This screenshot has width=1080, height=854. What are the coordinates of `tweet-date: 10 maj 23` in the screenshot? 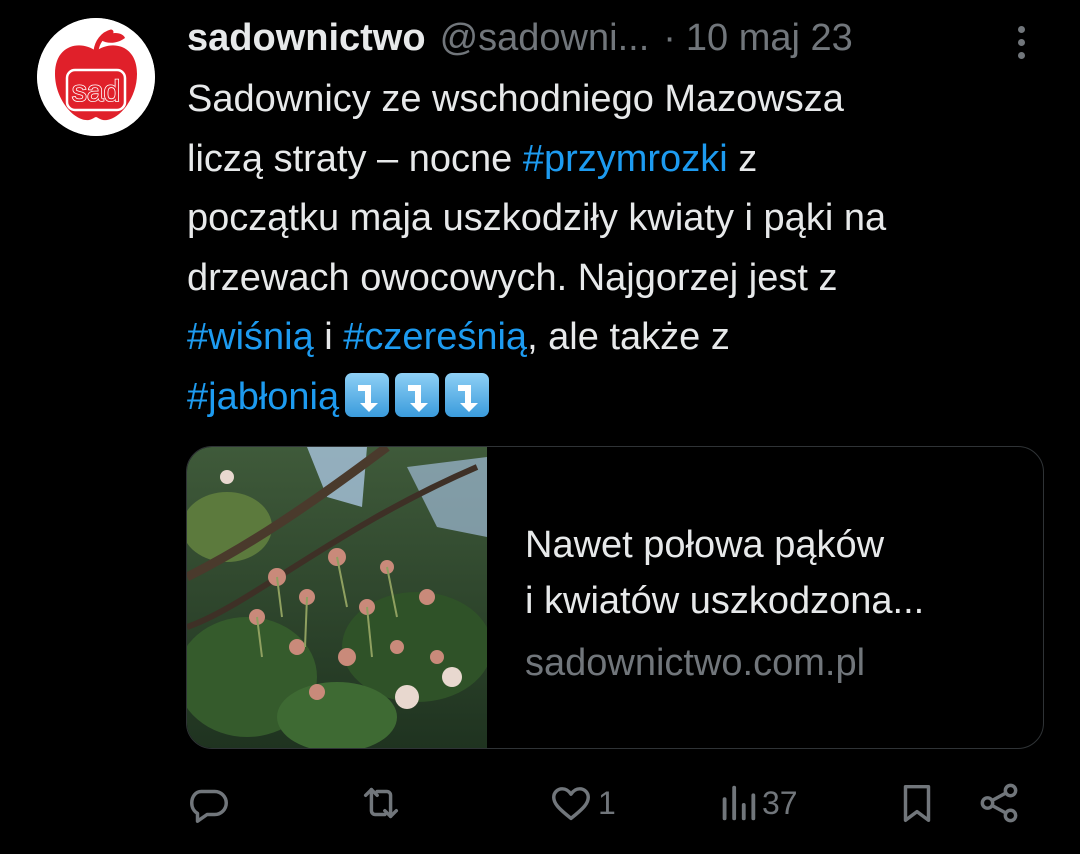 It's located at (769, 38).